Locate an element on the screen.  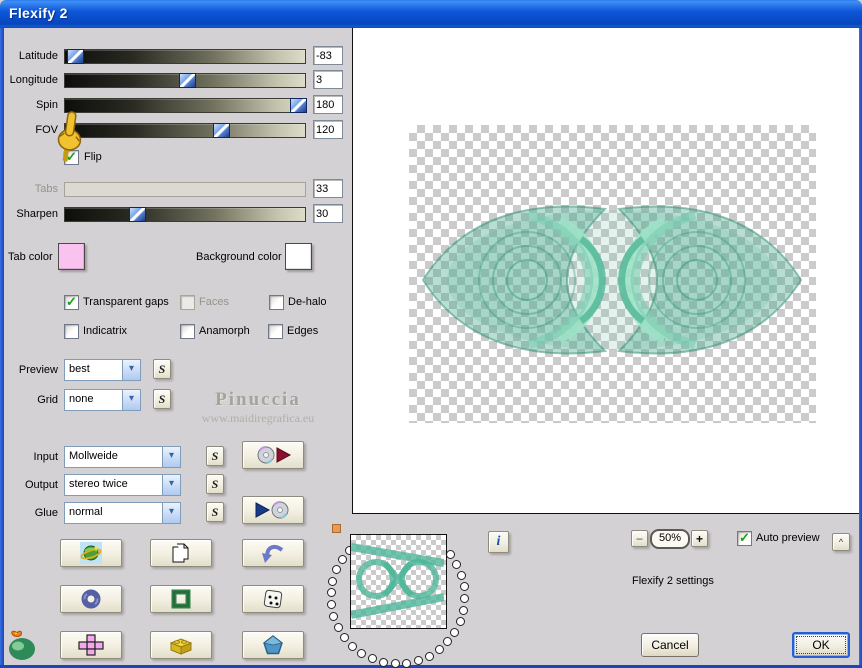
polyhedron-button is located at coordinates (273, 645).